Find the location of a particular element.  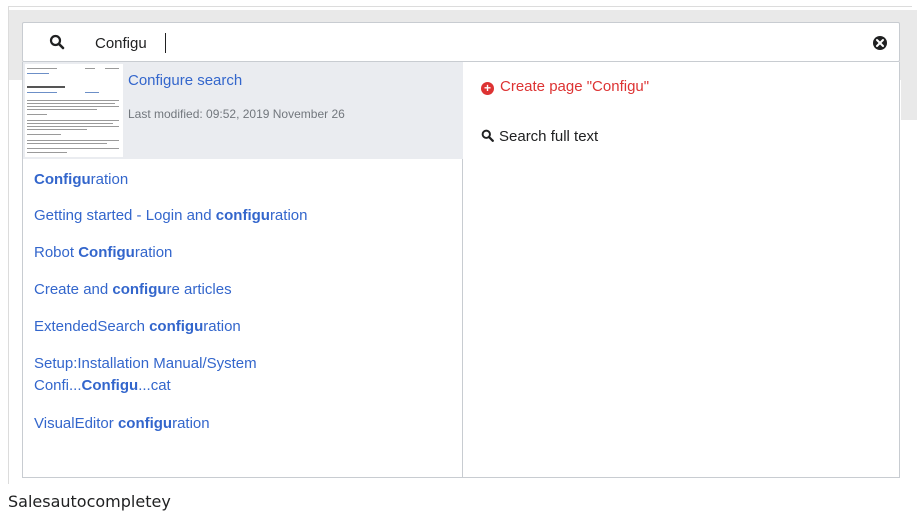

suggestion-item: VisualEditor configuration is located at coordinates (122, 424).